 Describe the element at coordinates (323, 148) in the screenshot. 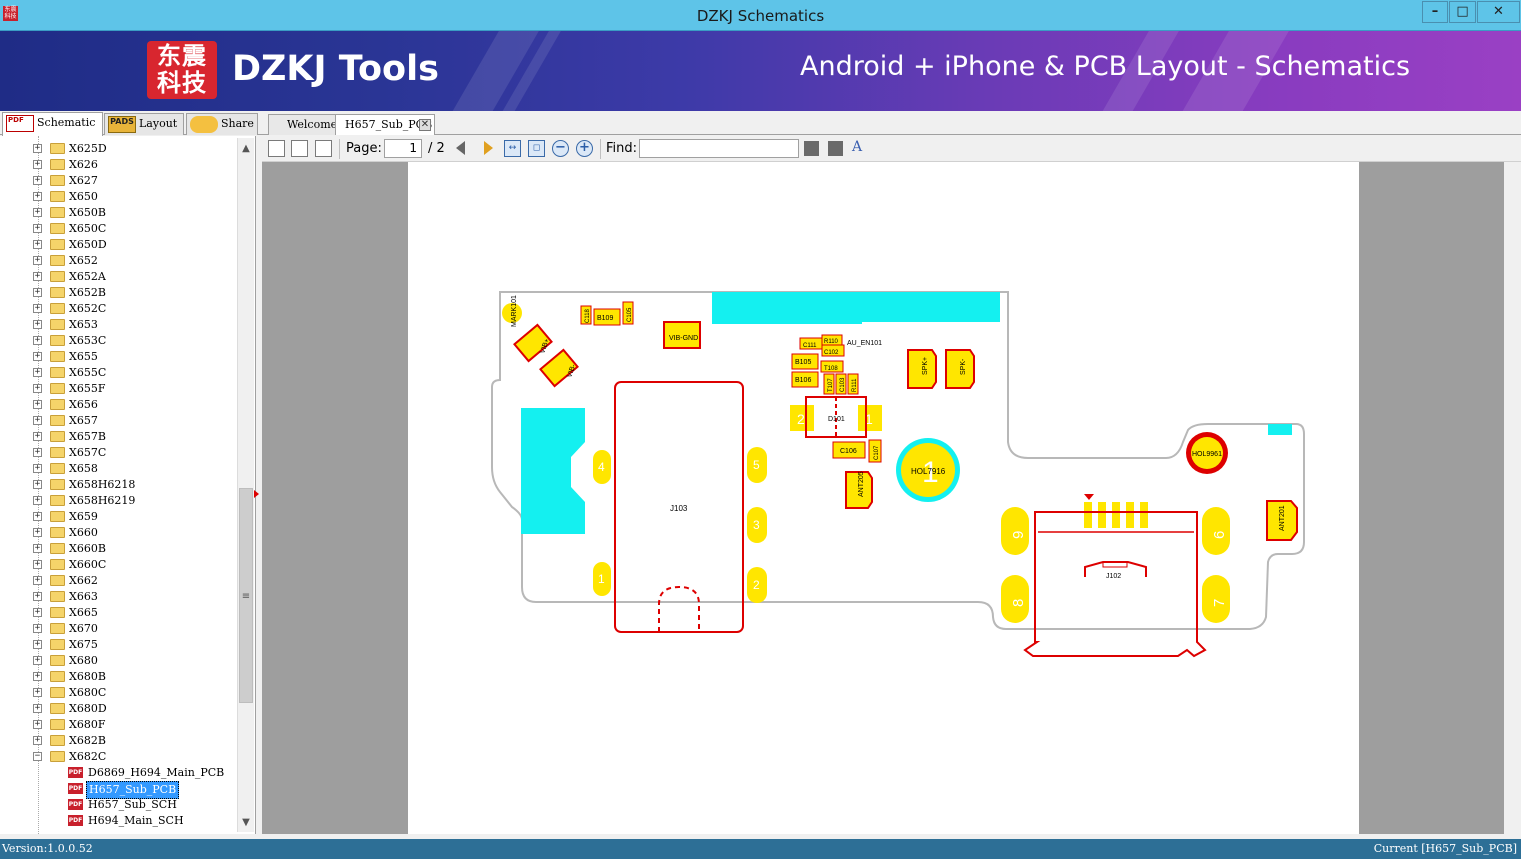

I see `pages-icon` at that location.